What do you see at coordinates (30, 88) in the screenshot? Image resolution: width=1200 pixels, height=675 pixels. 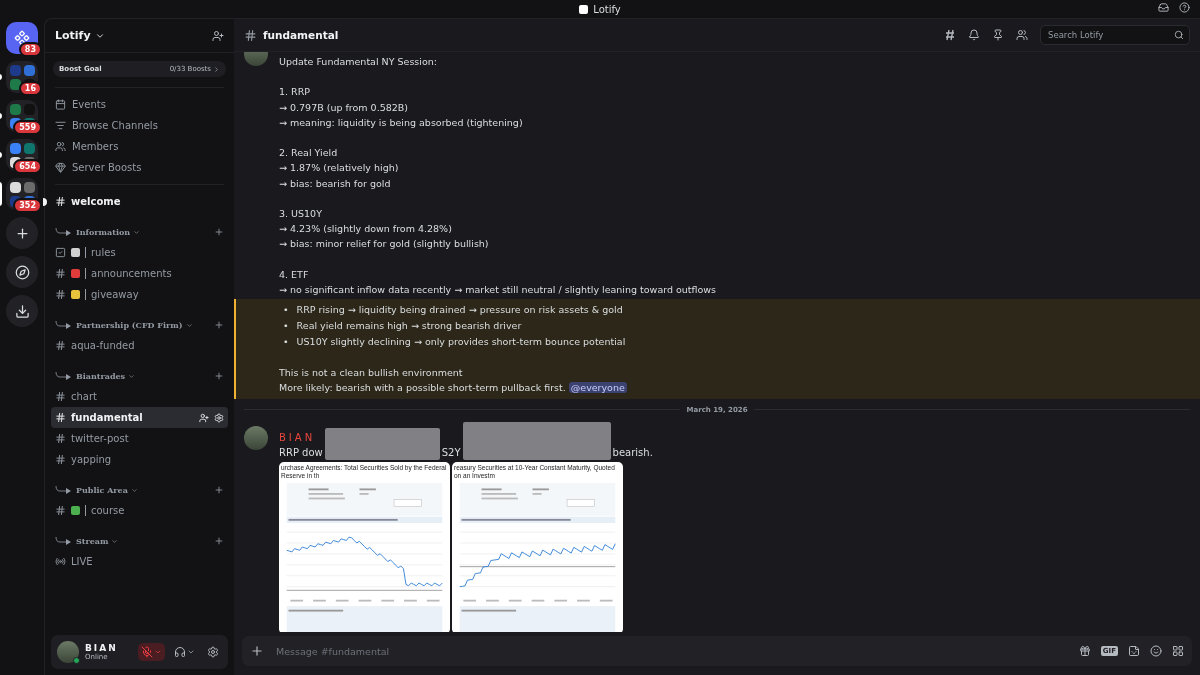 I see `unread-badge: 16` at bounding box center [30, 88].